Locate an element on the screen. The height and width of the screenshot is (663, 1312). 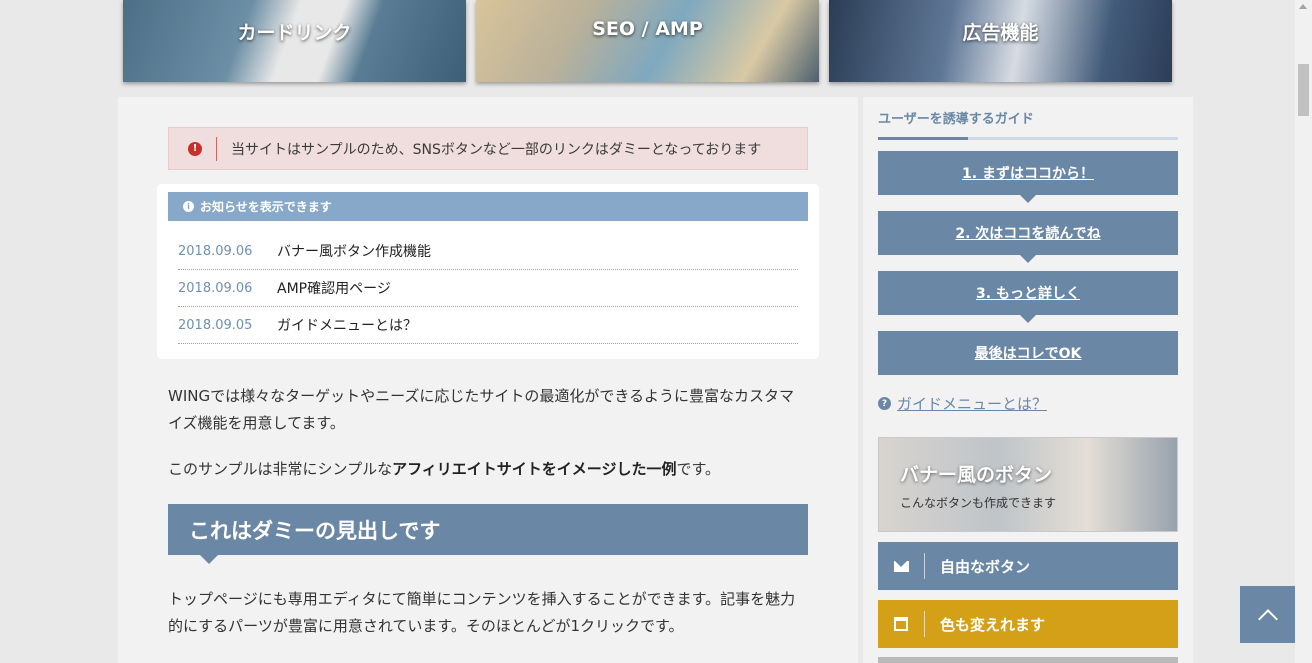
sample-paragraph-post: です。 is located at coordinates (698, 469).